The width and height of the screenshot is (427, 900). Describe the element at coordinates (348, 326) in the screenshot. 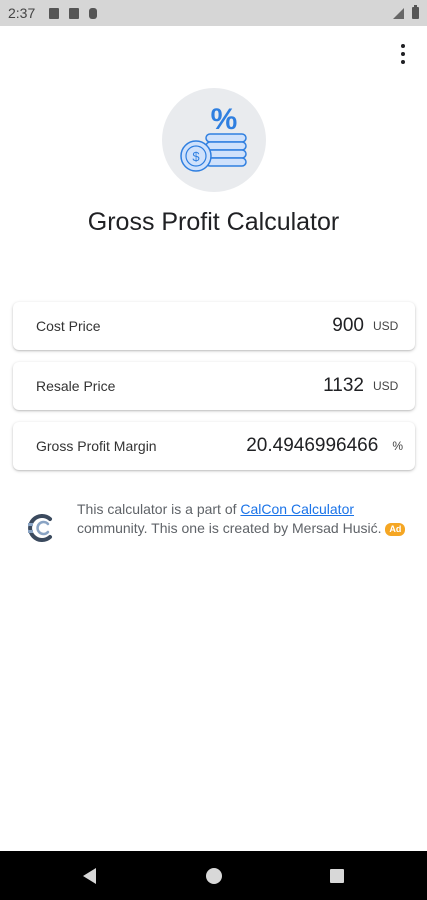

I see `cost-price-value: 900` at that location.